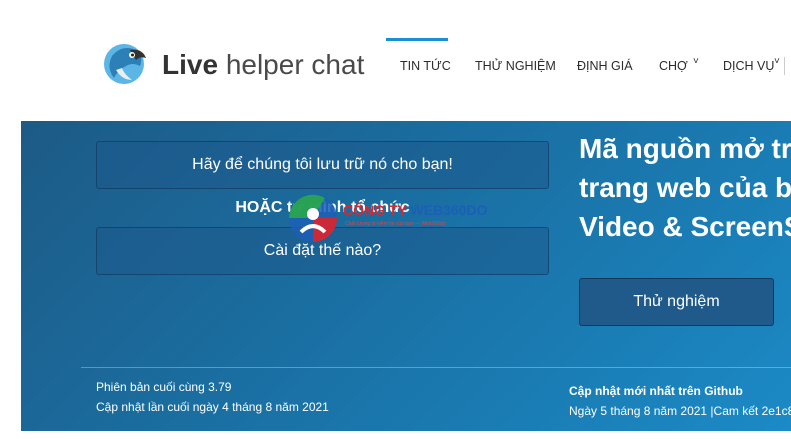 The image size is (791, 439). Describe the element at coordinates (676, 302) in the screenshot. I see `try-demo-button: Thử nghiệm` at that location.